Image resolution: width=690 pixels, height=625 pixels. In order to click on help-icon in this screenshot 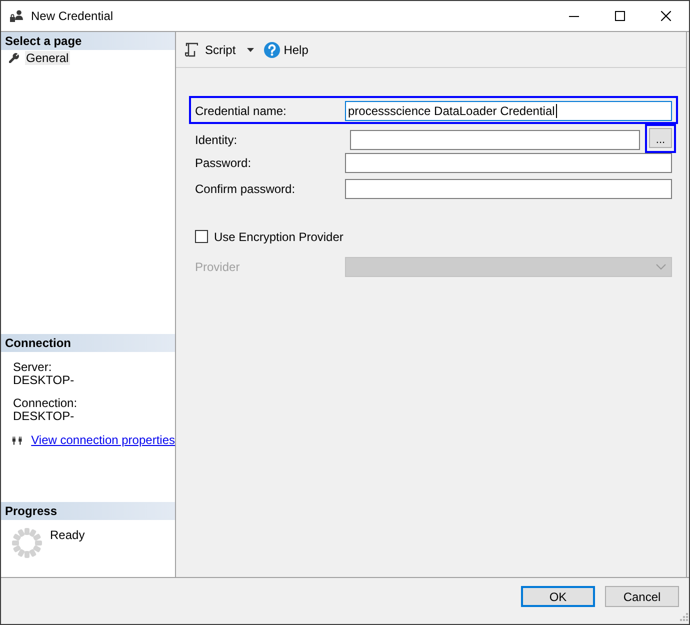, I will do `click(272, 50)`.